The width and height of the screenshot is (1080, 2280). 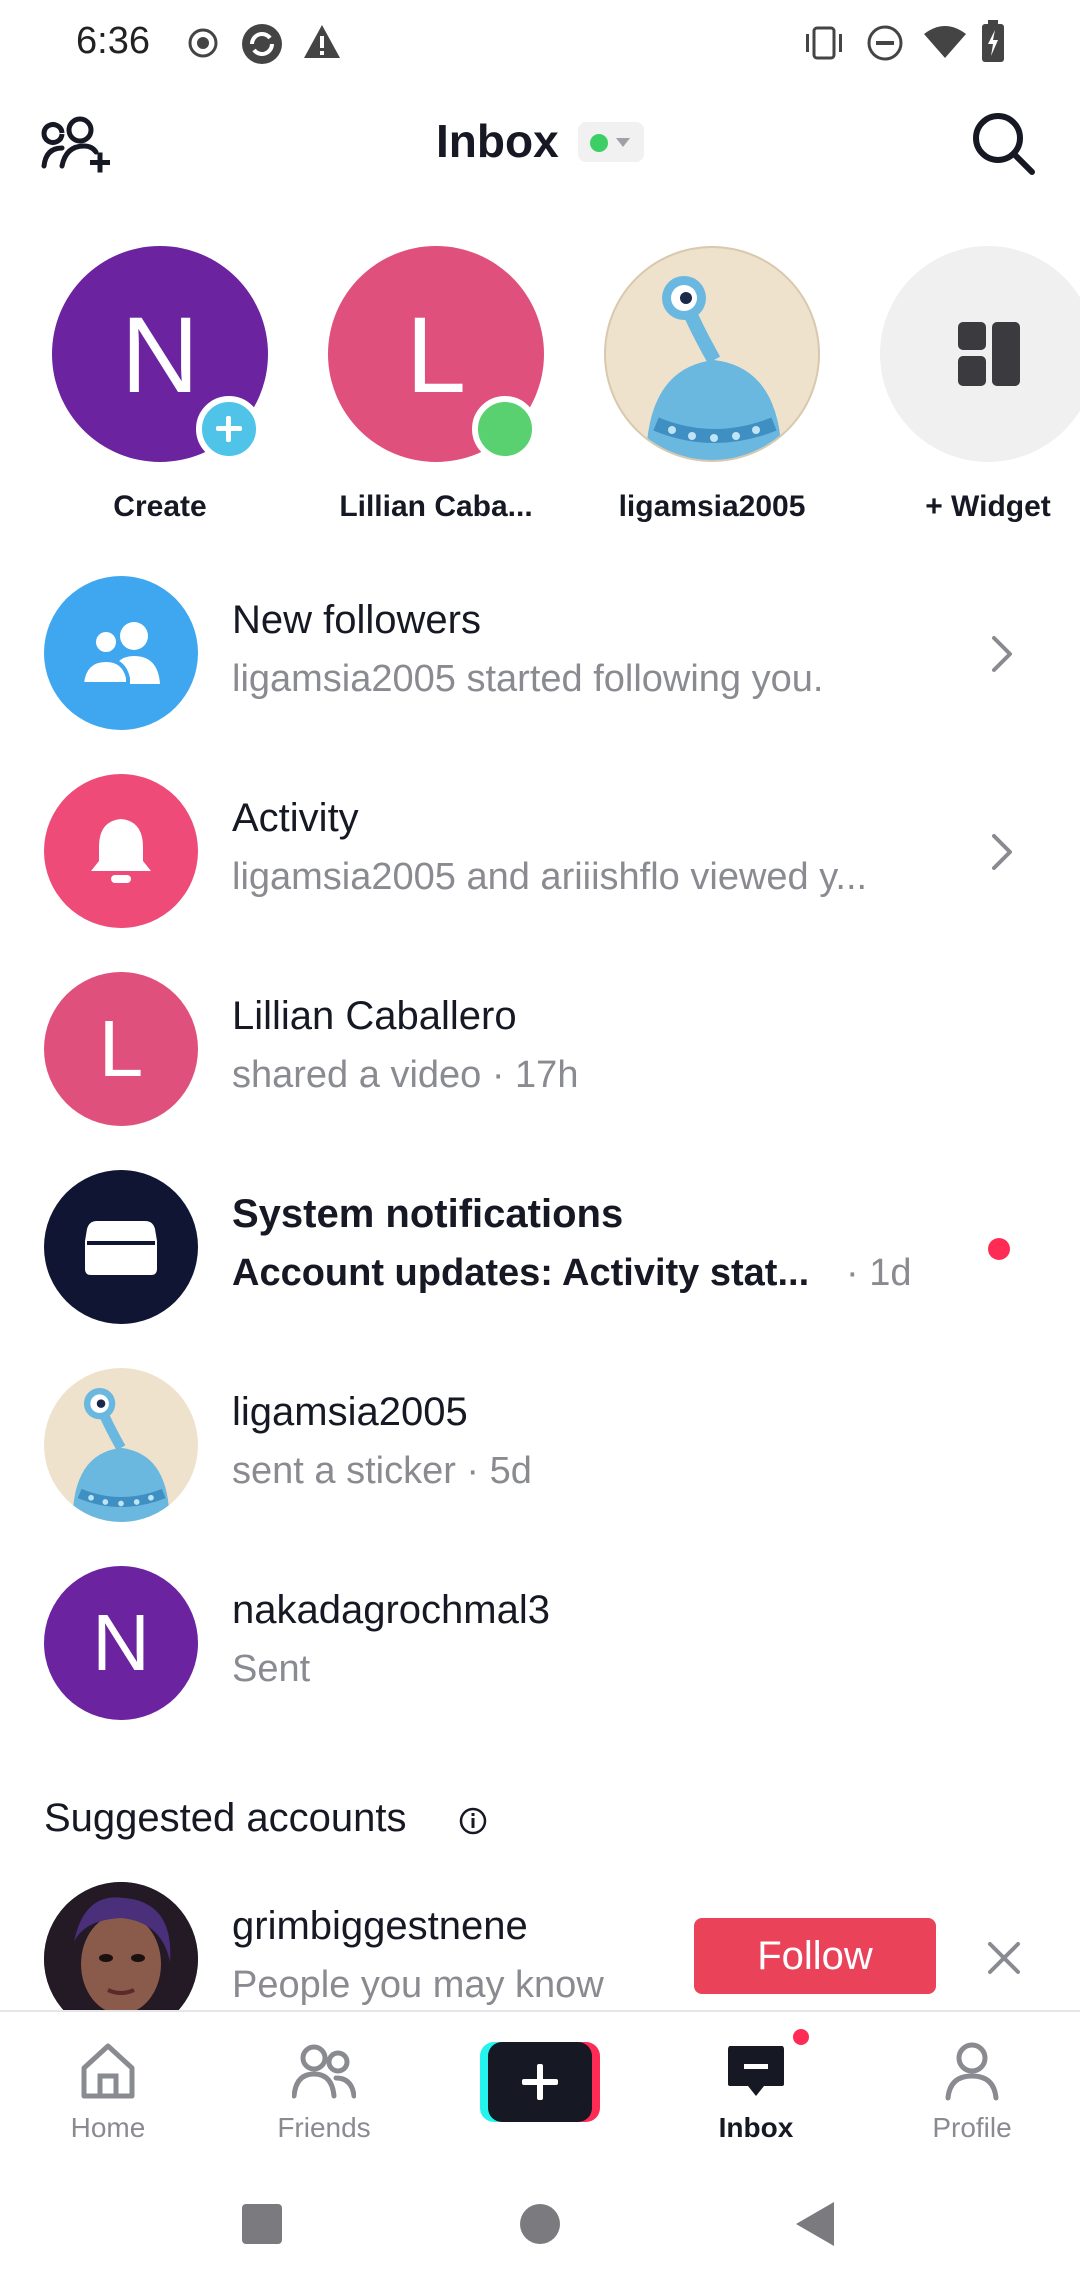 What do you see at coordinates (993, 41) in the screenshot?
I see `battery-icon` at bounding box center [993, 41].